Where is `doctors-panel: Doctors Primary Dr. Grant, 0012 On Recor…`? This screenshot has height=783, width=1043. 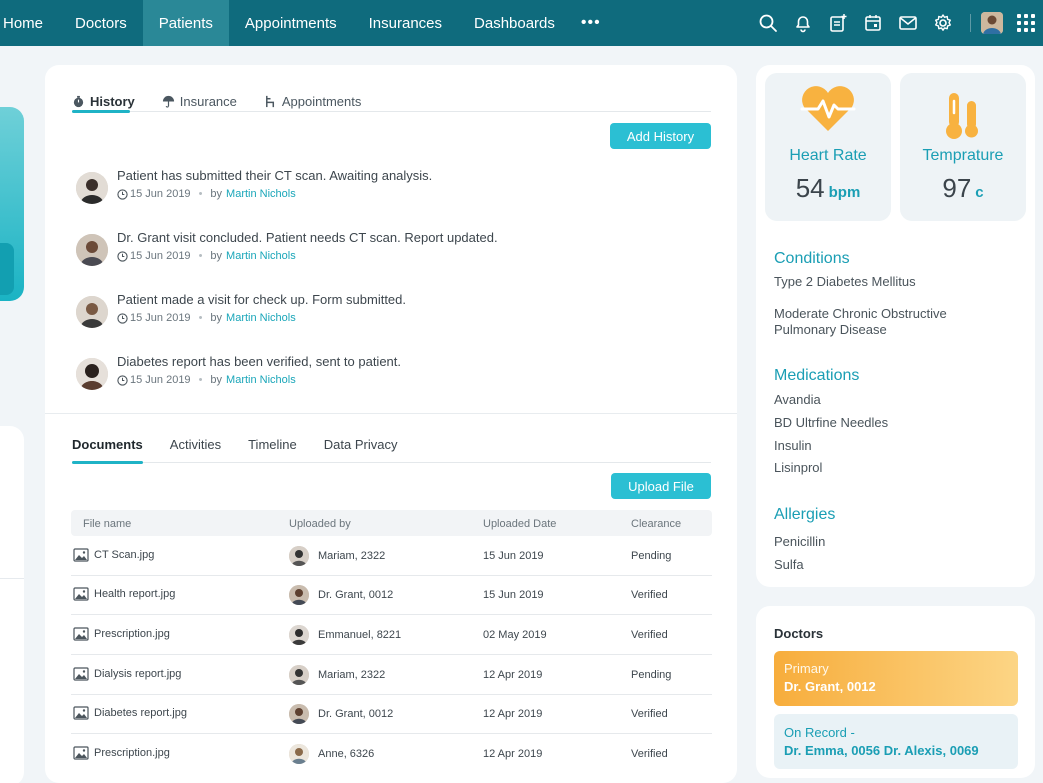 doctors-panel: Doctors Primary Dr. Grant, 0012 On Recor… is located at coordinates (895, 692).